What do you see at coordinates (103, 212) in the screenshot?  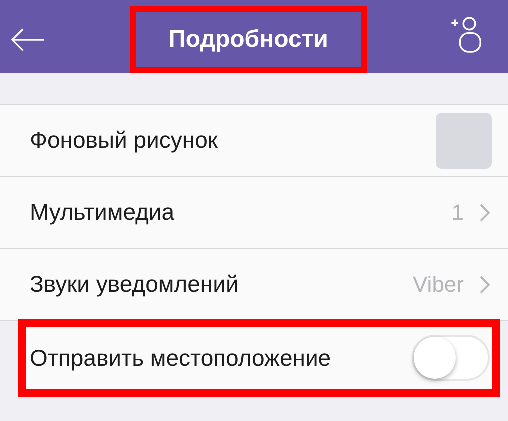 I see `row-label: Мультимедиа` at bounding box center [103, 212].